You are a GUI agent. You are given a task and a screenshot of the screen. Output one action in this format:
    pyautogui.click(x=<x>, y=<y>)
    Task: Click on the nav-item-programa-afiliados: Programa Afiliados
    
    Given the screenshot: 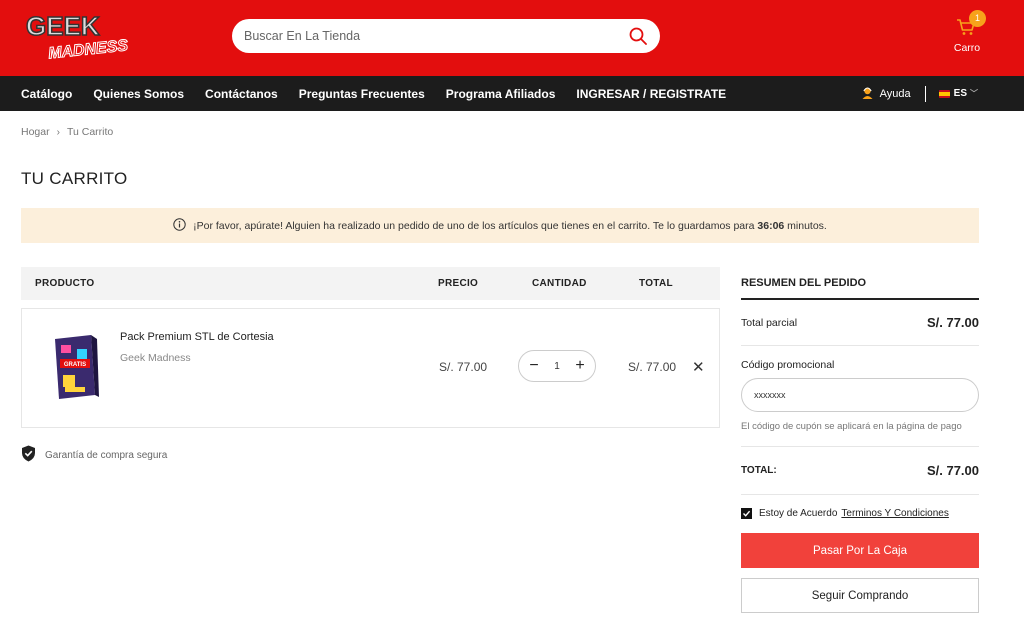 What is the action you would take?
    pyautogui.click(x=501, y=94)
    